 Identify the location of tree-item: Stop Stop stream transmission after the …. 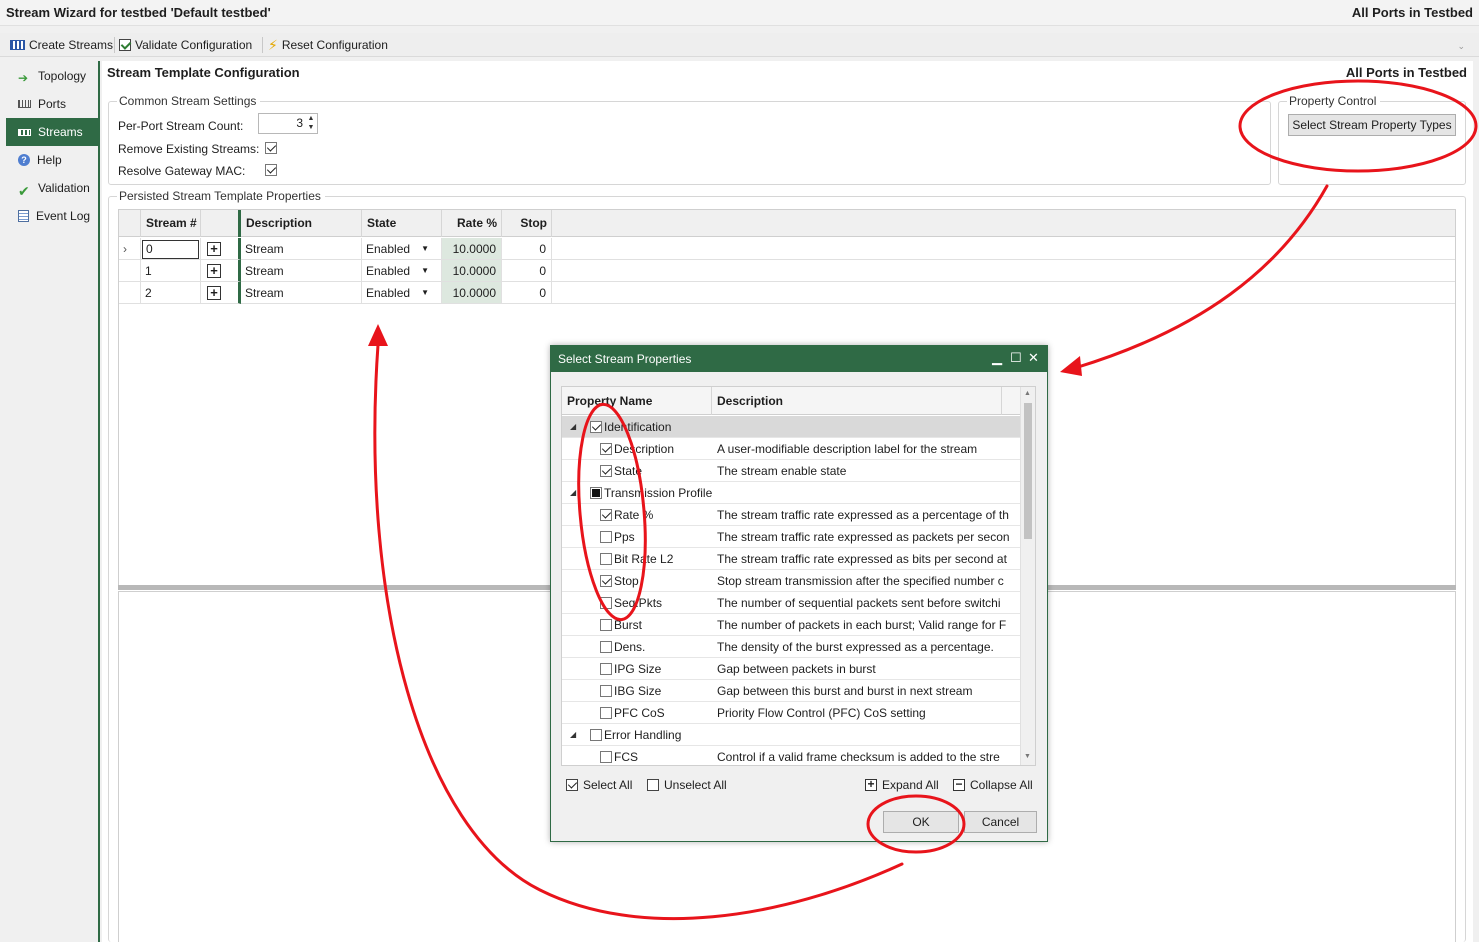
(791, 581).